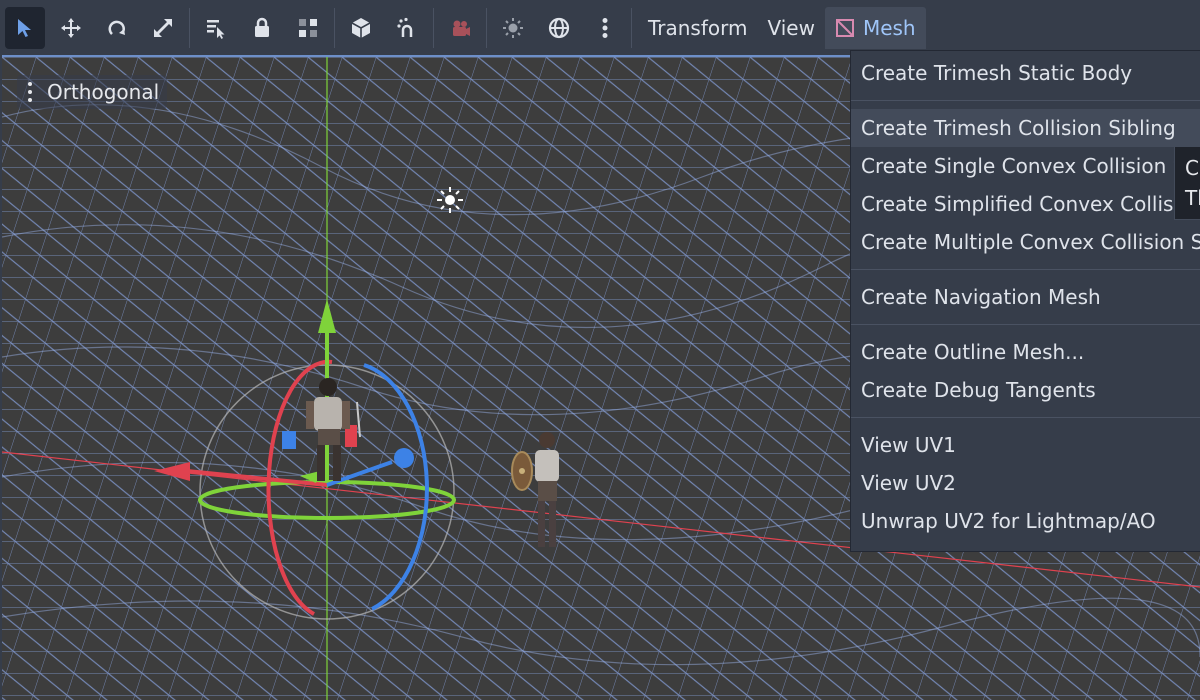 This screenshot has height=700, width=1200. I want to click on mesh-menu-label: Mesh, so click(889, 27).